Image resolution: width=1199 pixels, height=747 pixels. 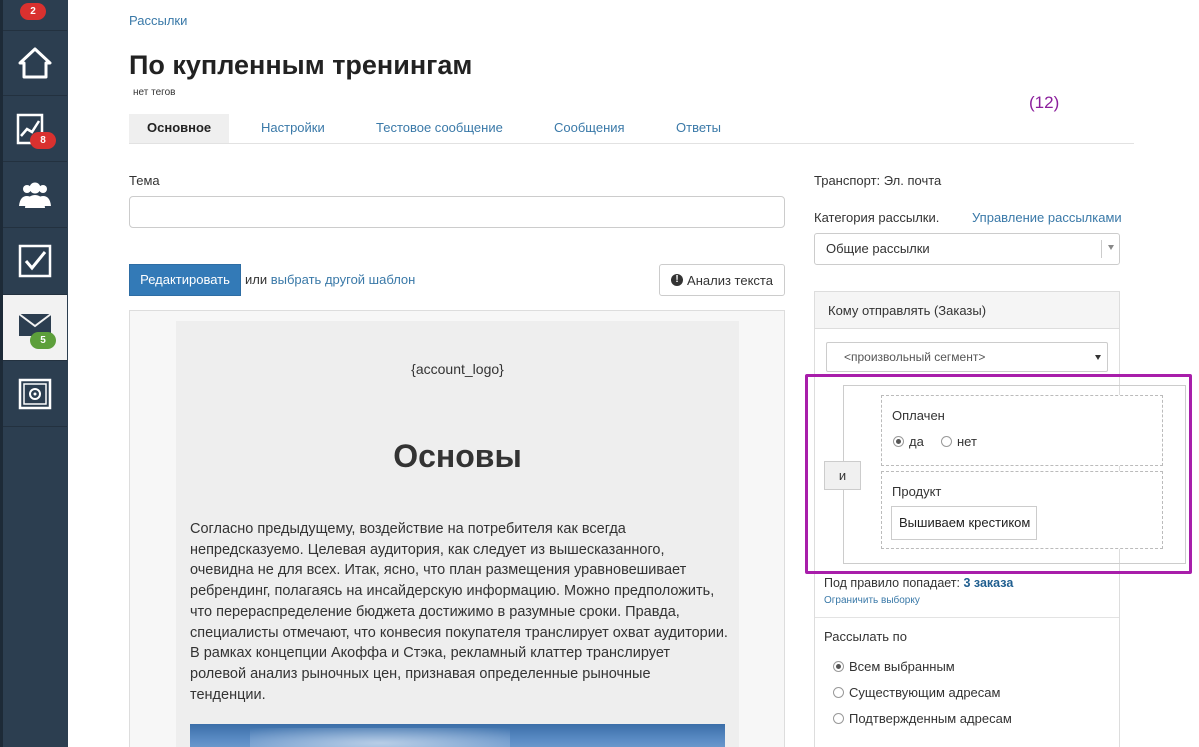 What do you see at coordinates (144, 180) in the screenshot?
I see `subject-label: Тема` at bounding box center [144, 180].